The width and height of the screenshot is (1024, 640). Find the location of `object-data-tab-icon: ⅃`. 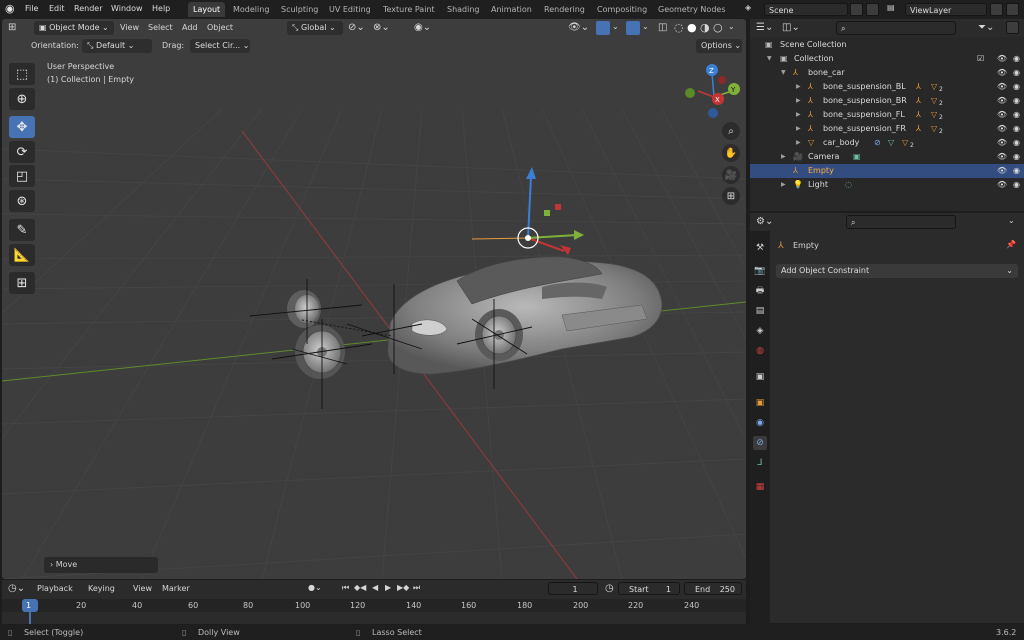

object-data-tab-icon: ⅃ is located at coordinates (760, 463).